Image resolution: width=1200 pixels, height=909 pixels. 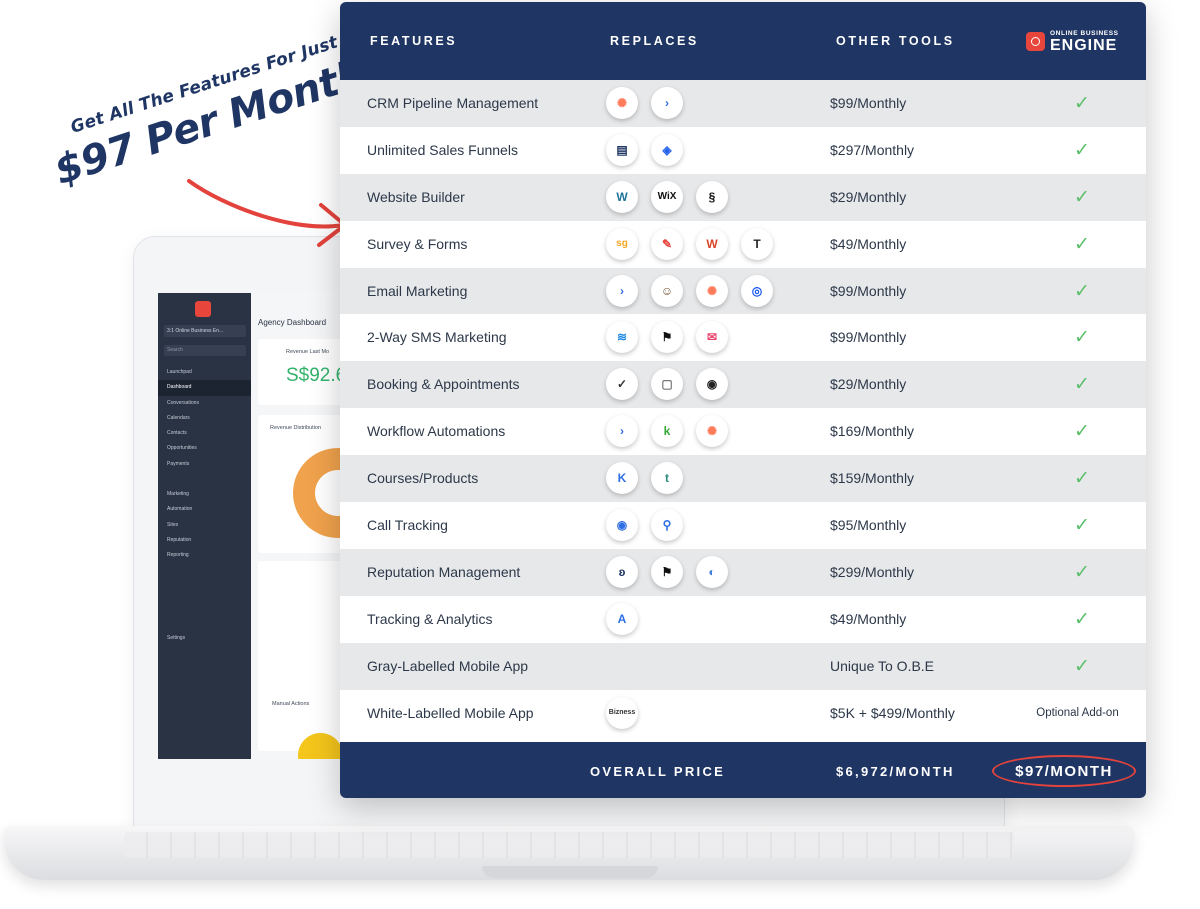 What do you see at coordinates (622, 525) in the screenshot?
I see `callrail-icon: ◉` at bounding box center [622, 525].